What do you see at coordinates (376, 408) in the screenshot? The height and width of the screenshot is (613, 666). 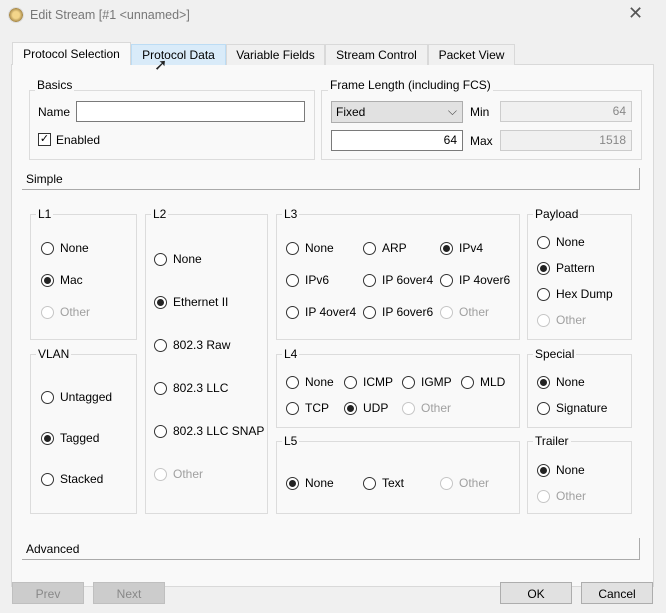 I see `radio-label: UDP` at bounding box center [376, 408].